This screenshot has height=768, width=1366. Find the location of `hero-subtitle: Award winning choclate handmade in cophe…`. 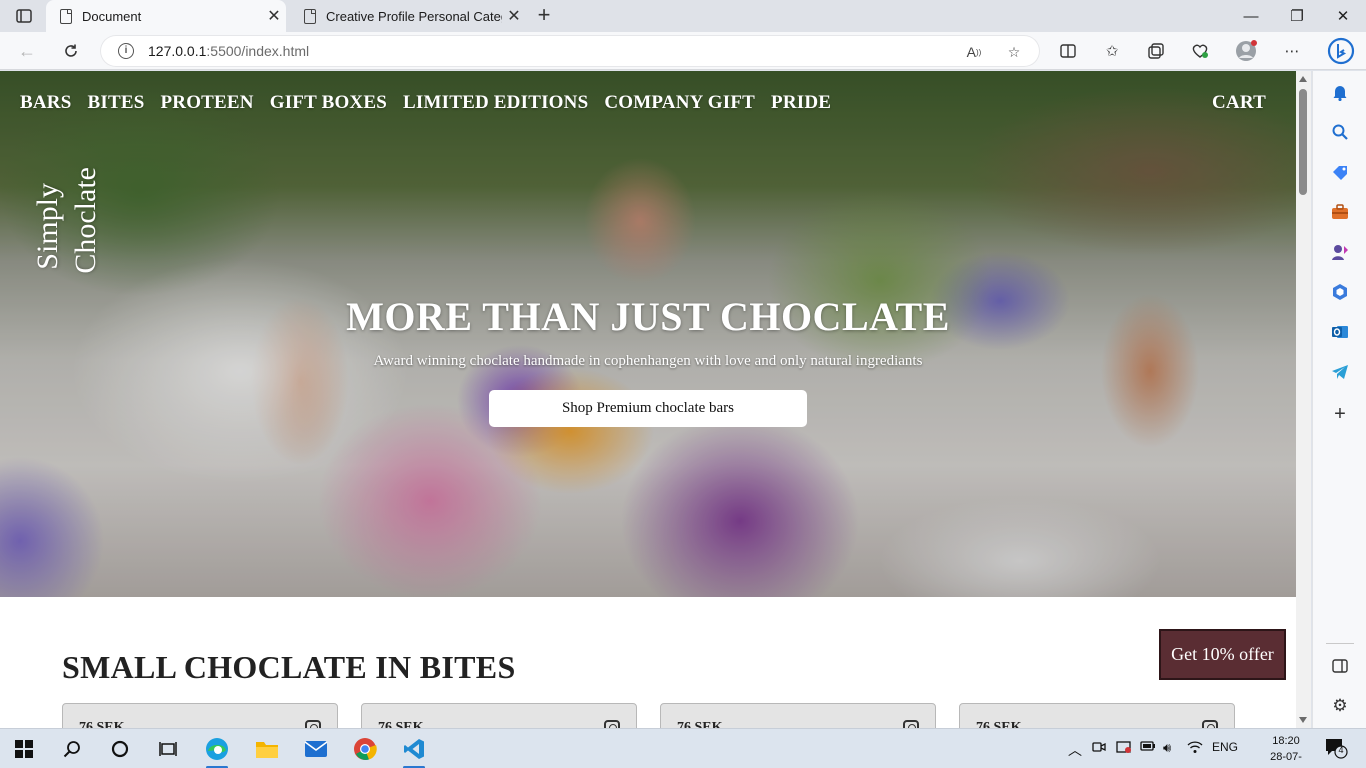

hero-subtitle: Award winning choclate handmade in cophe… is located at coordinates (648, 361).